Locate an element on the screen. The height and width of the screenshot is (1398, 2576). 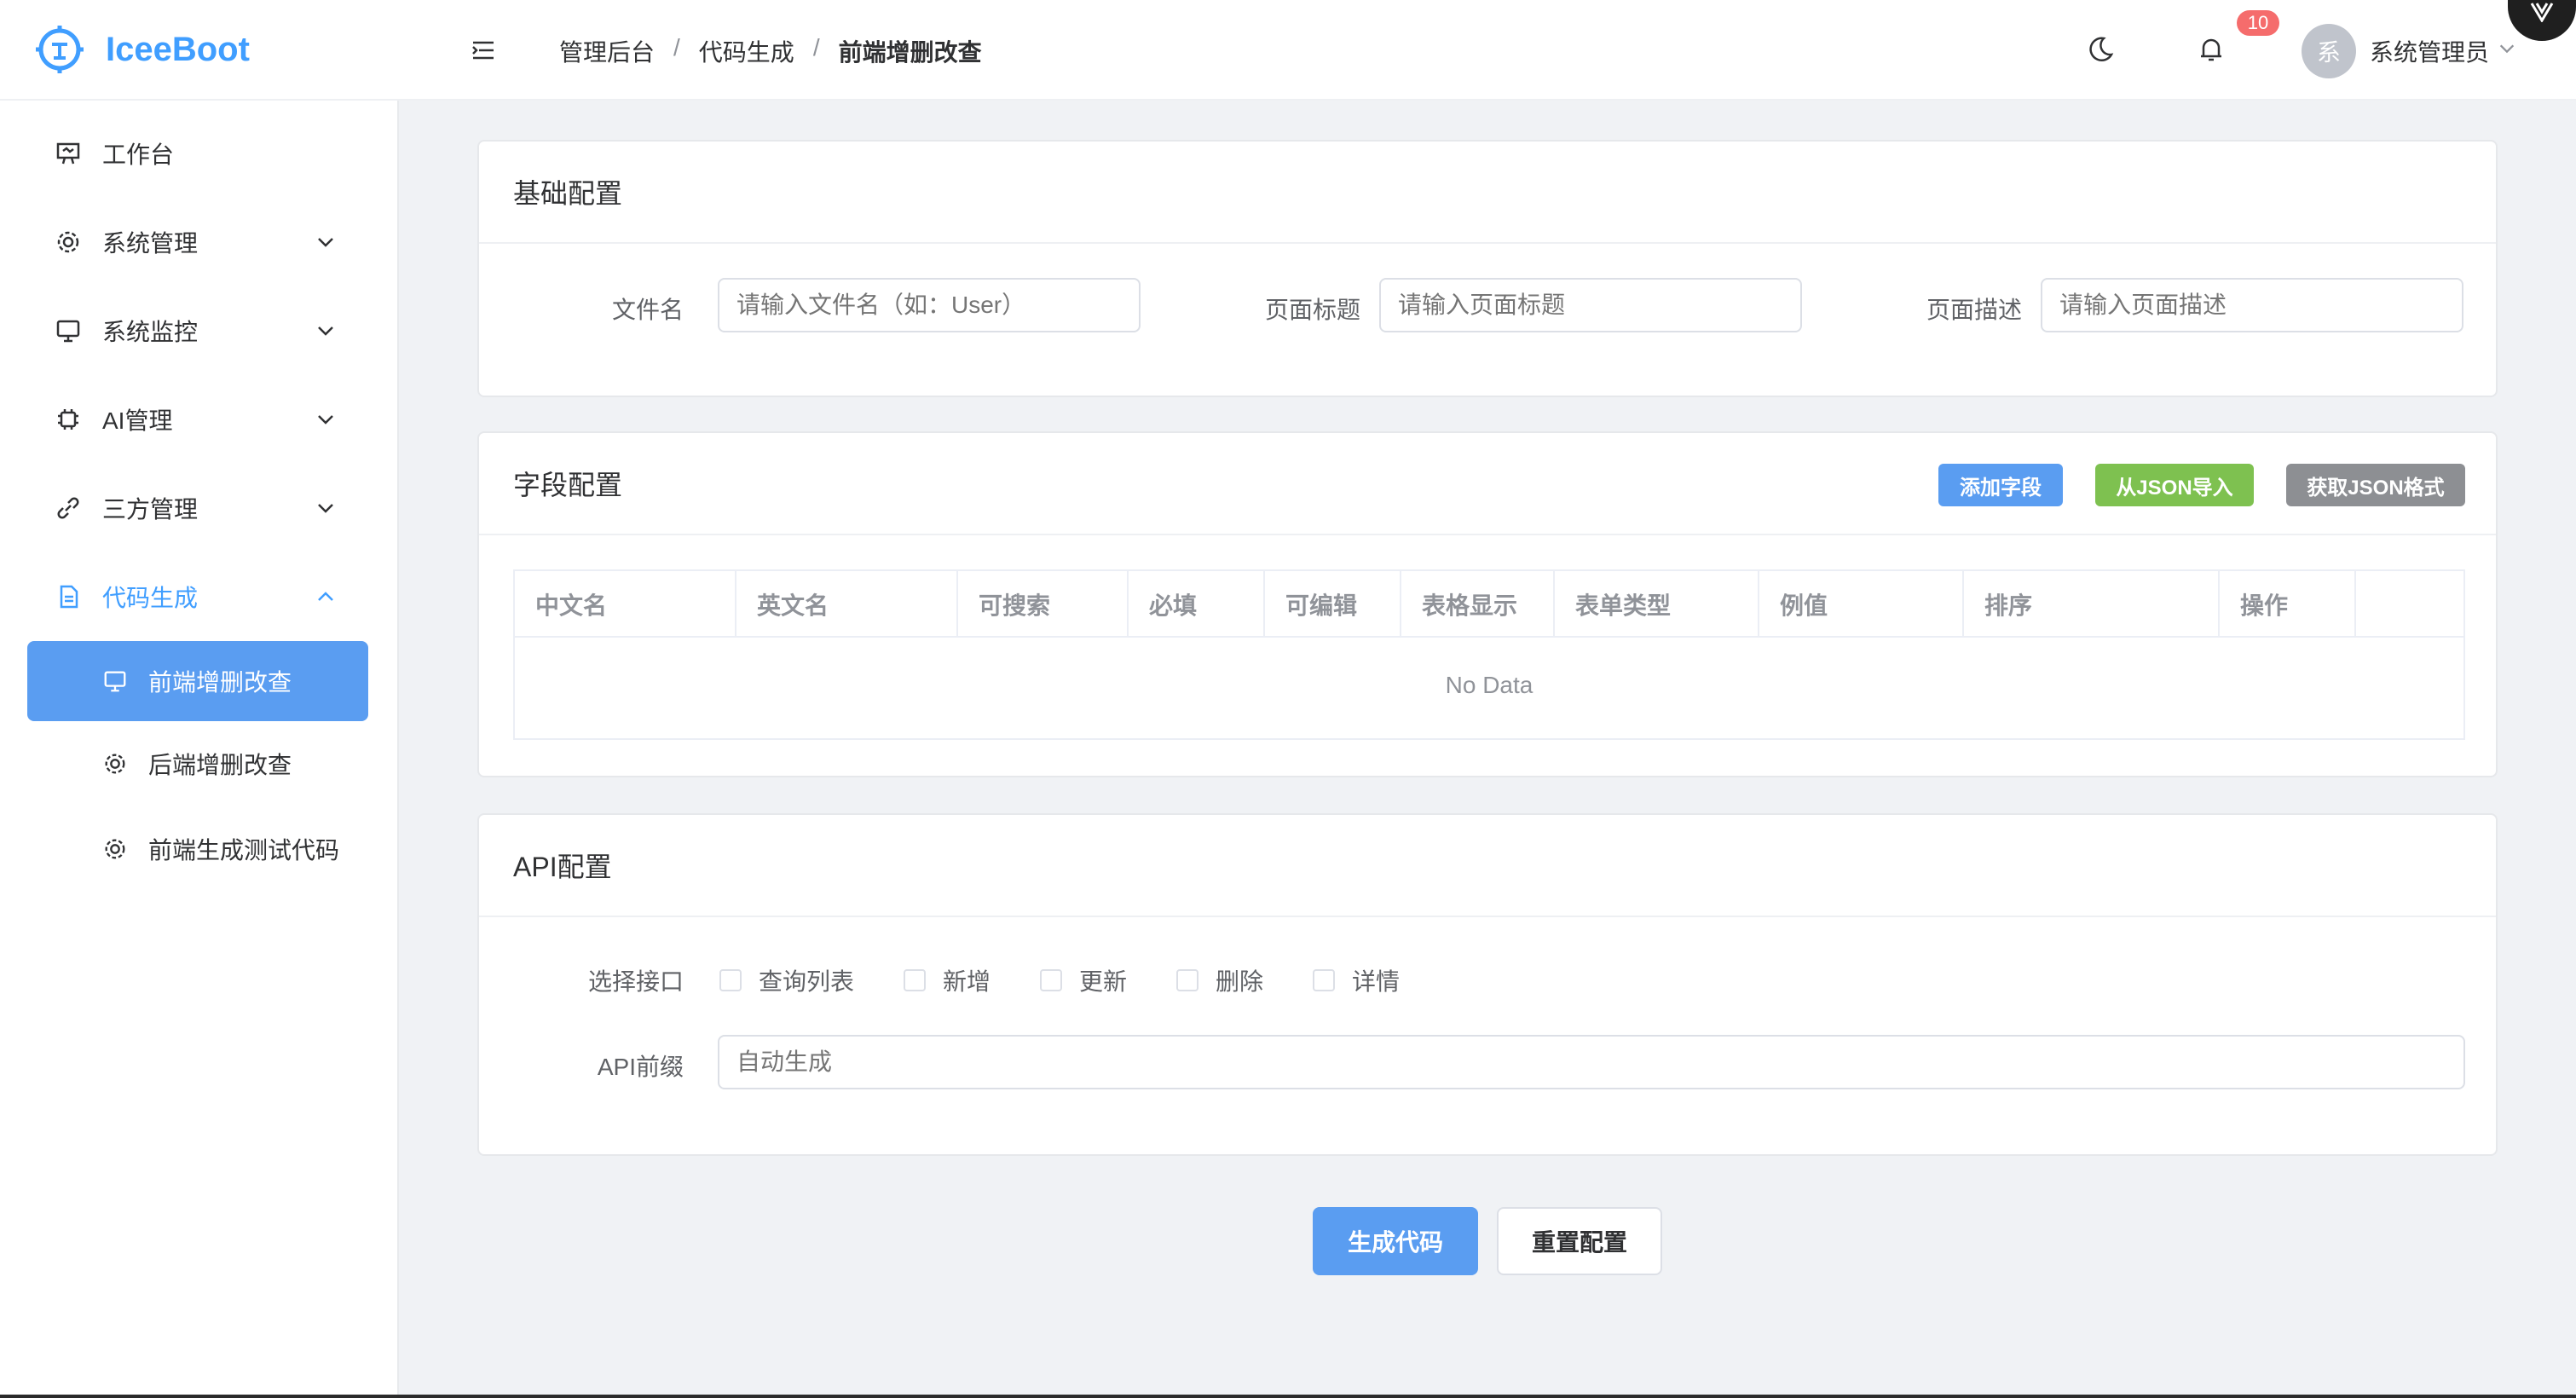
page-title-label: 页面标题 is located at coordinates (1312, 310).